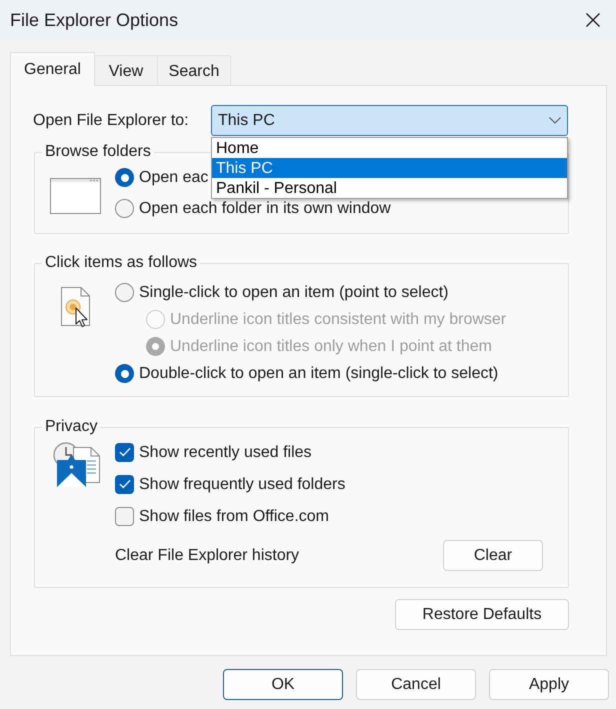  What do you see at coordinates (593, 20) in the screenshot?
I see `close-icon` at bounding box center [593, 20].